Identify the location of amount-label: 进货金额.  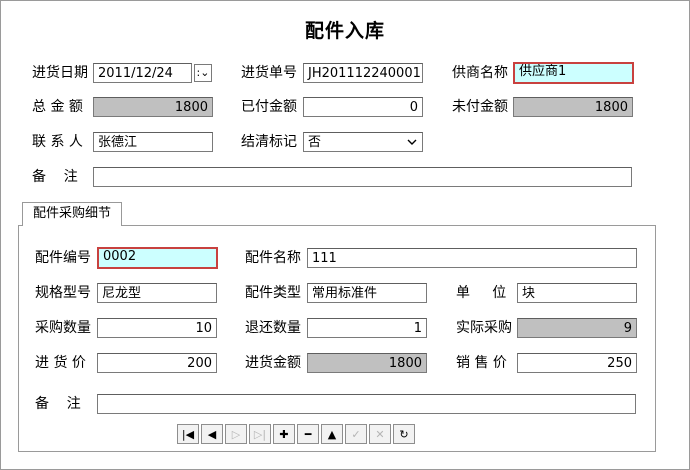
(273, 363).